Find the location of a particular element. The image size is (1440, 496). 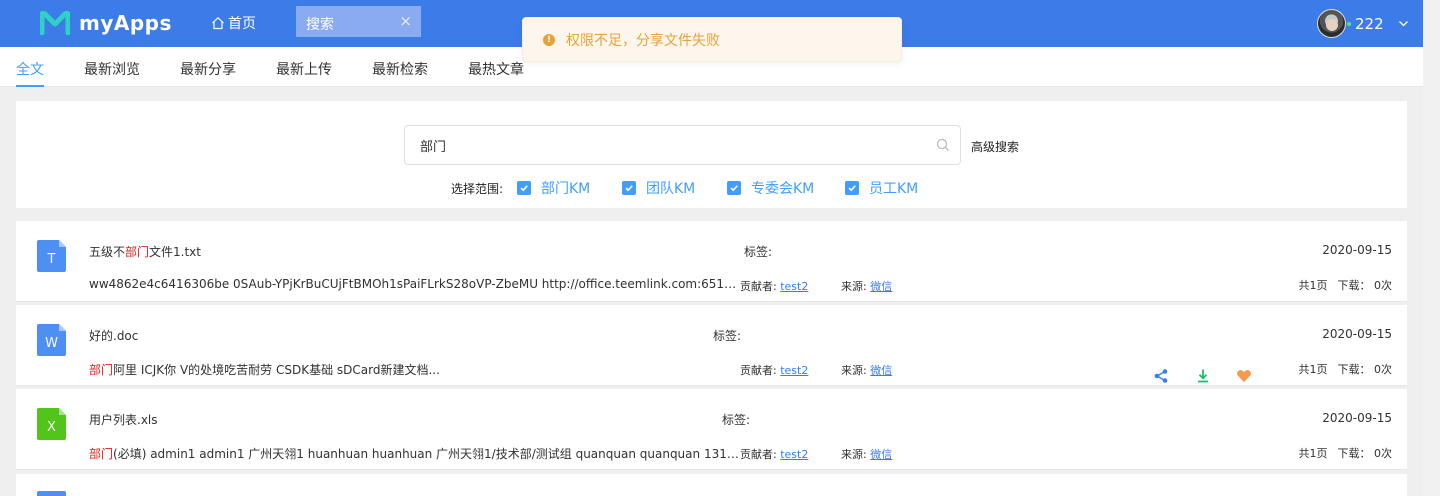

logo-icon is located at coordinates (55, 23).